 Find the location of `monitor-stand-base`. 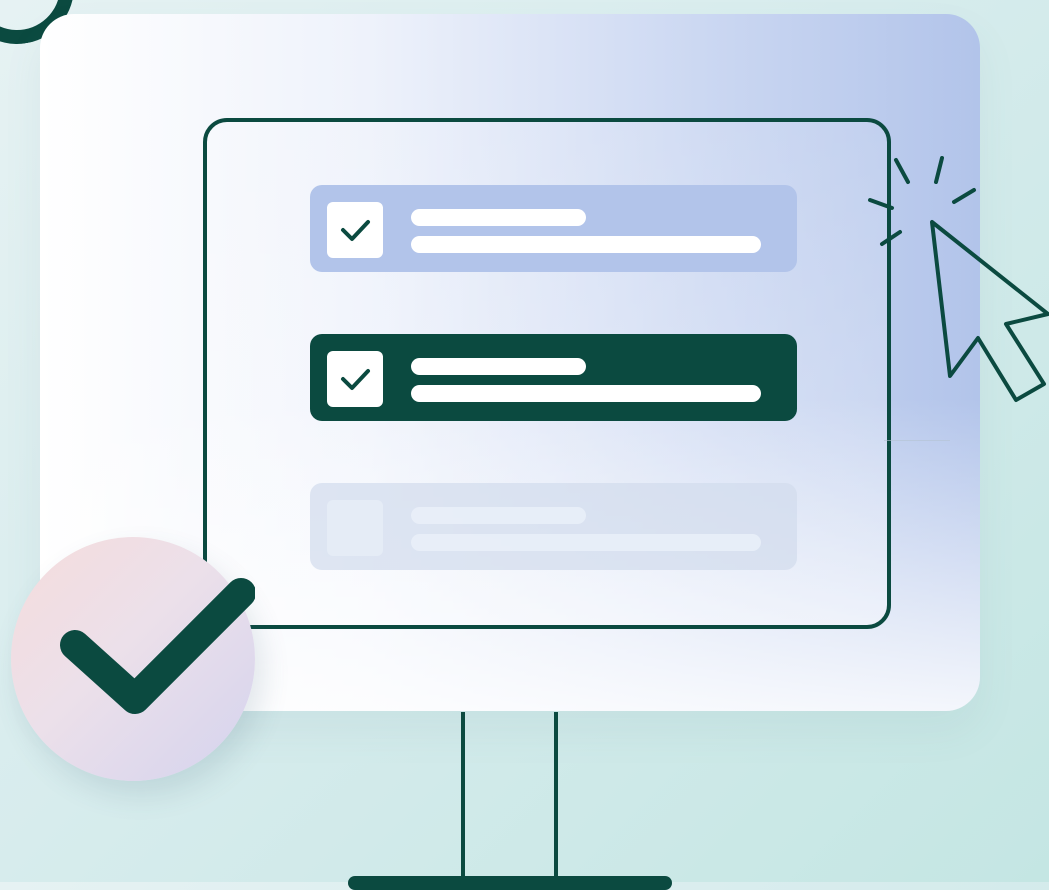

monitor-stand-base is located at coordinates (510, 883).